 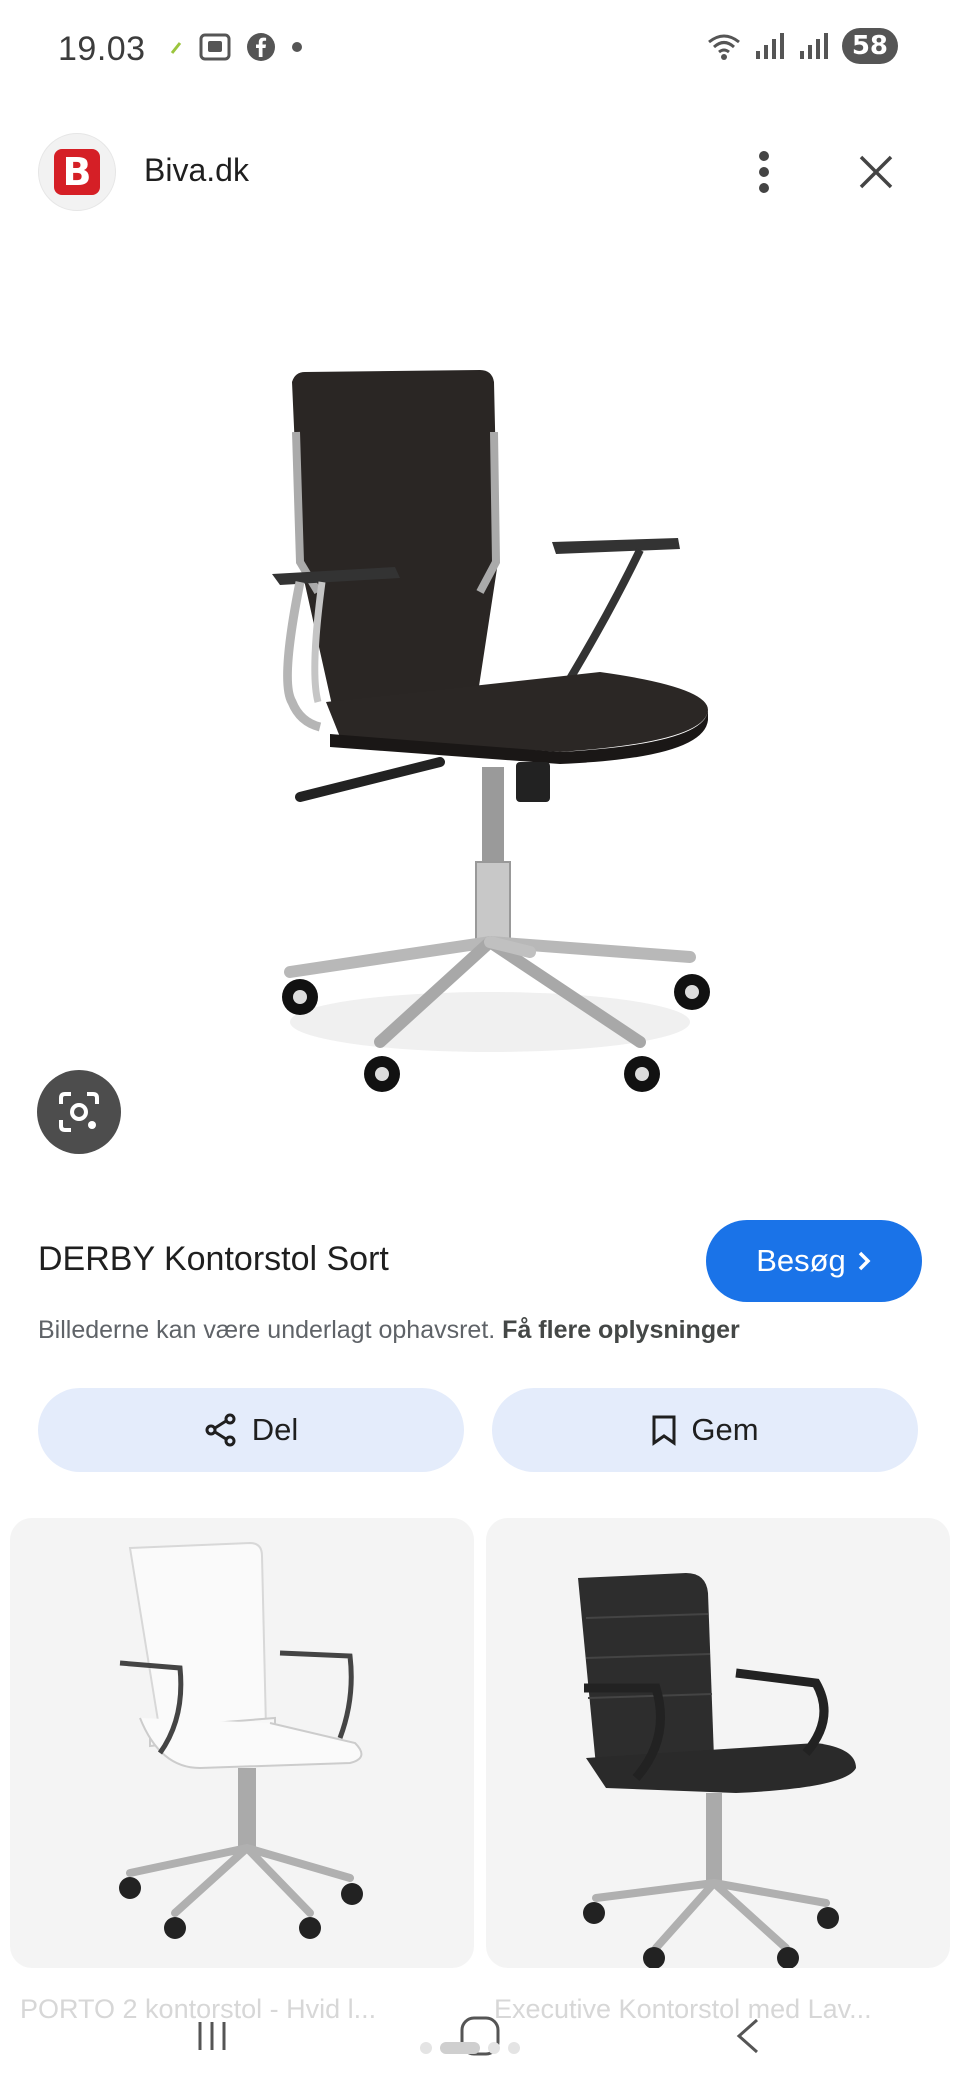 I want to click on more-vert-icon, so click(x=764, y=172).